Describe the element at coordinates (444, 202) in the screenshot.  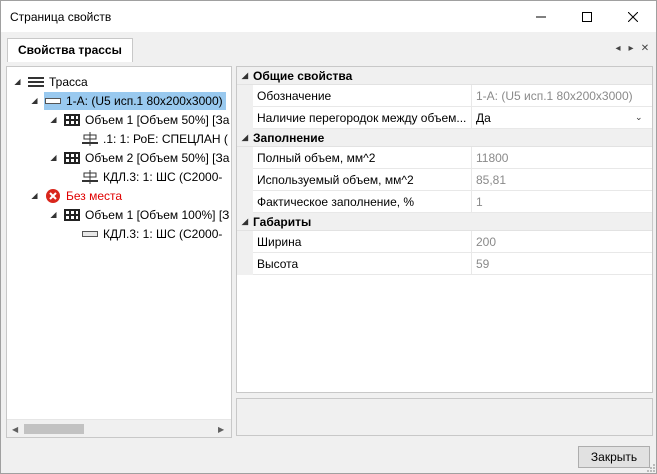
I see `property-row: Фактическое заполнение, % 1` at that location.